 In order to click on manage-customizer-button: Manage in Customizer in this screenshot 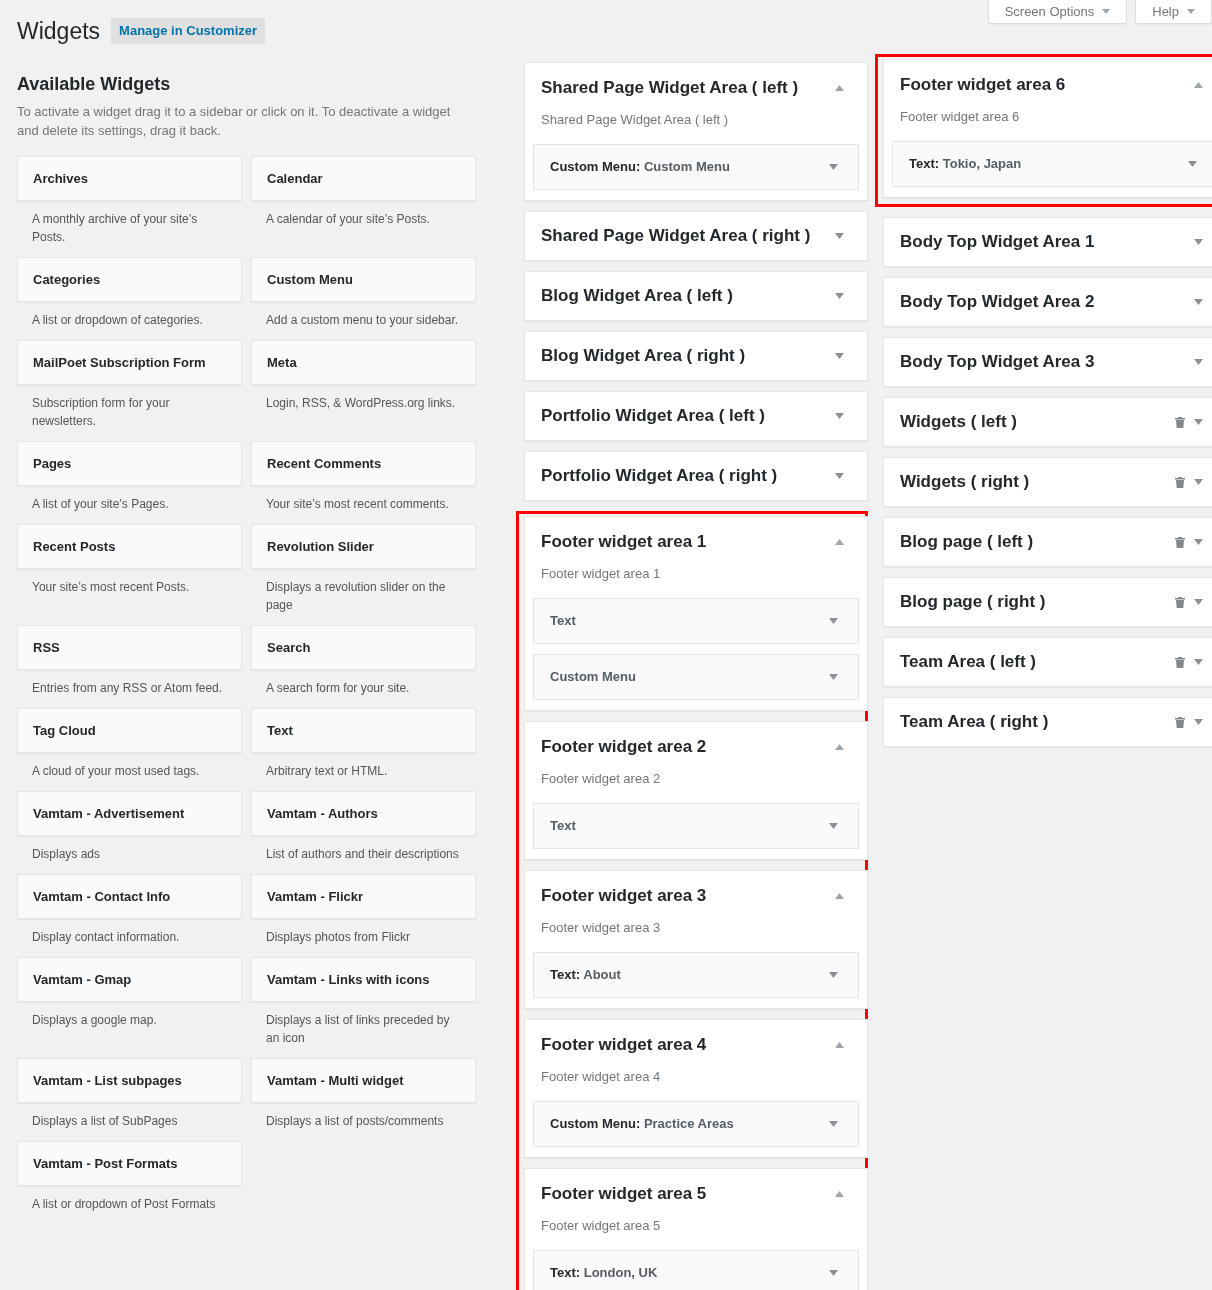, I will do `click(188, 31)`.